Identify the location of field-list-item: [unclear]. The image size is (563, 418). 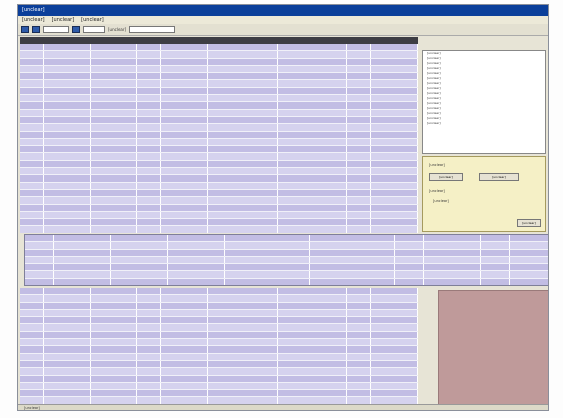
(484, 123).